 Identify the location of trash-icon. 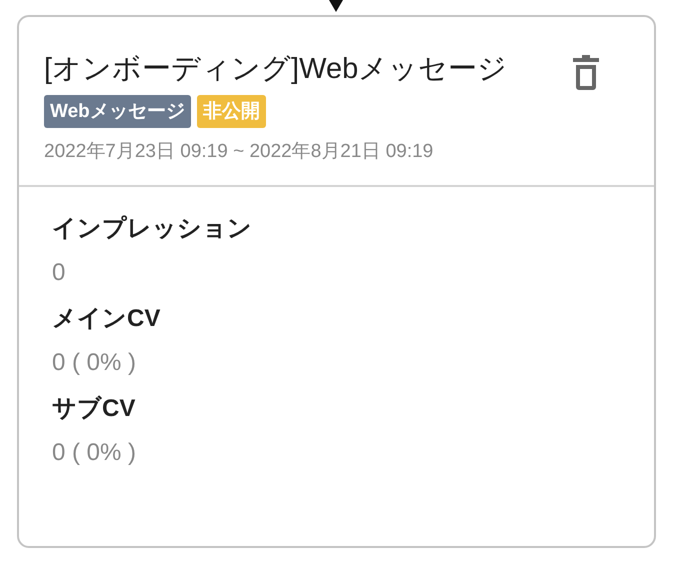
(586, 73).